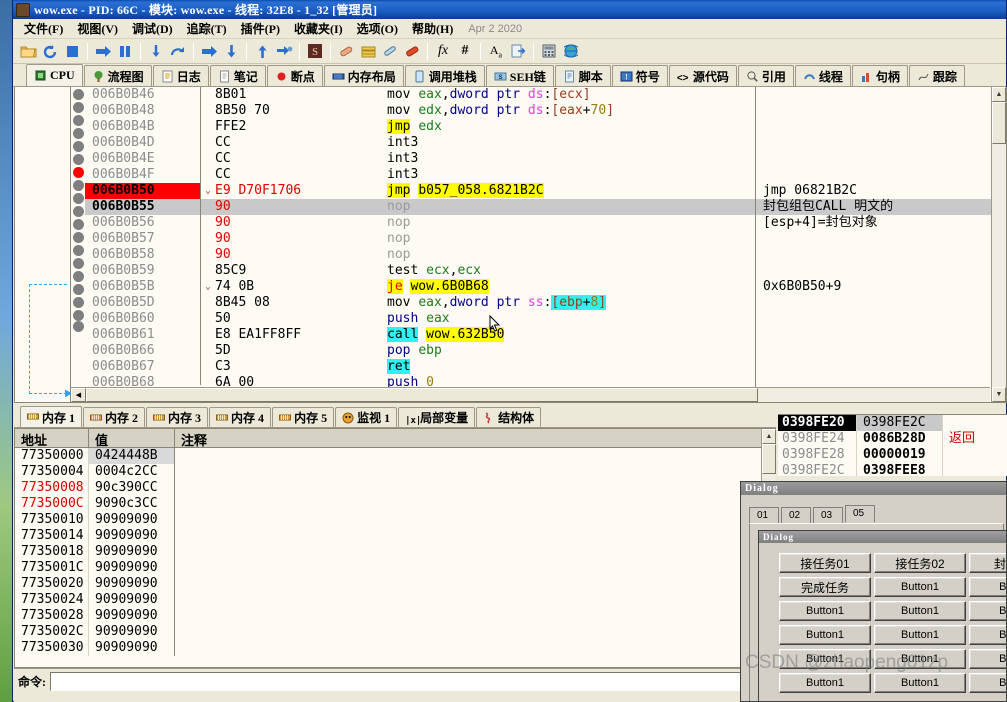  Describe the element at coordinates (117, 75) in the screenshot. I see `tab-graph: 流程图` at that location.